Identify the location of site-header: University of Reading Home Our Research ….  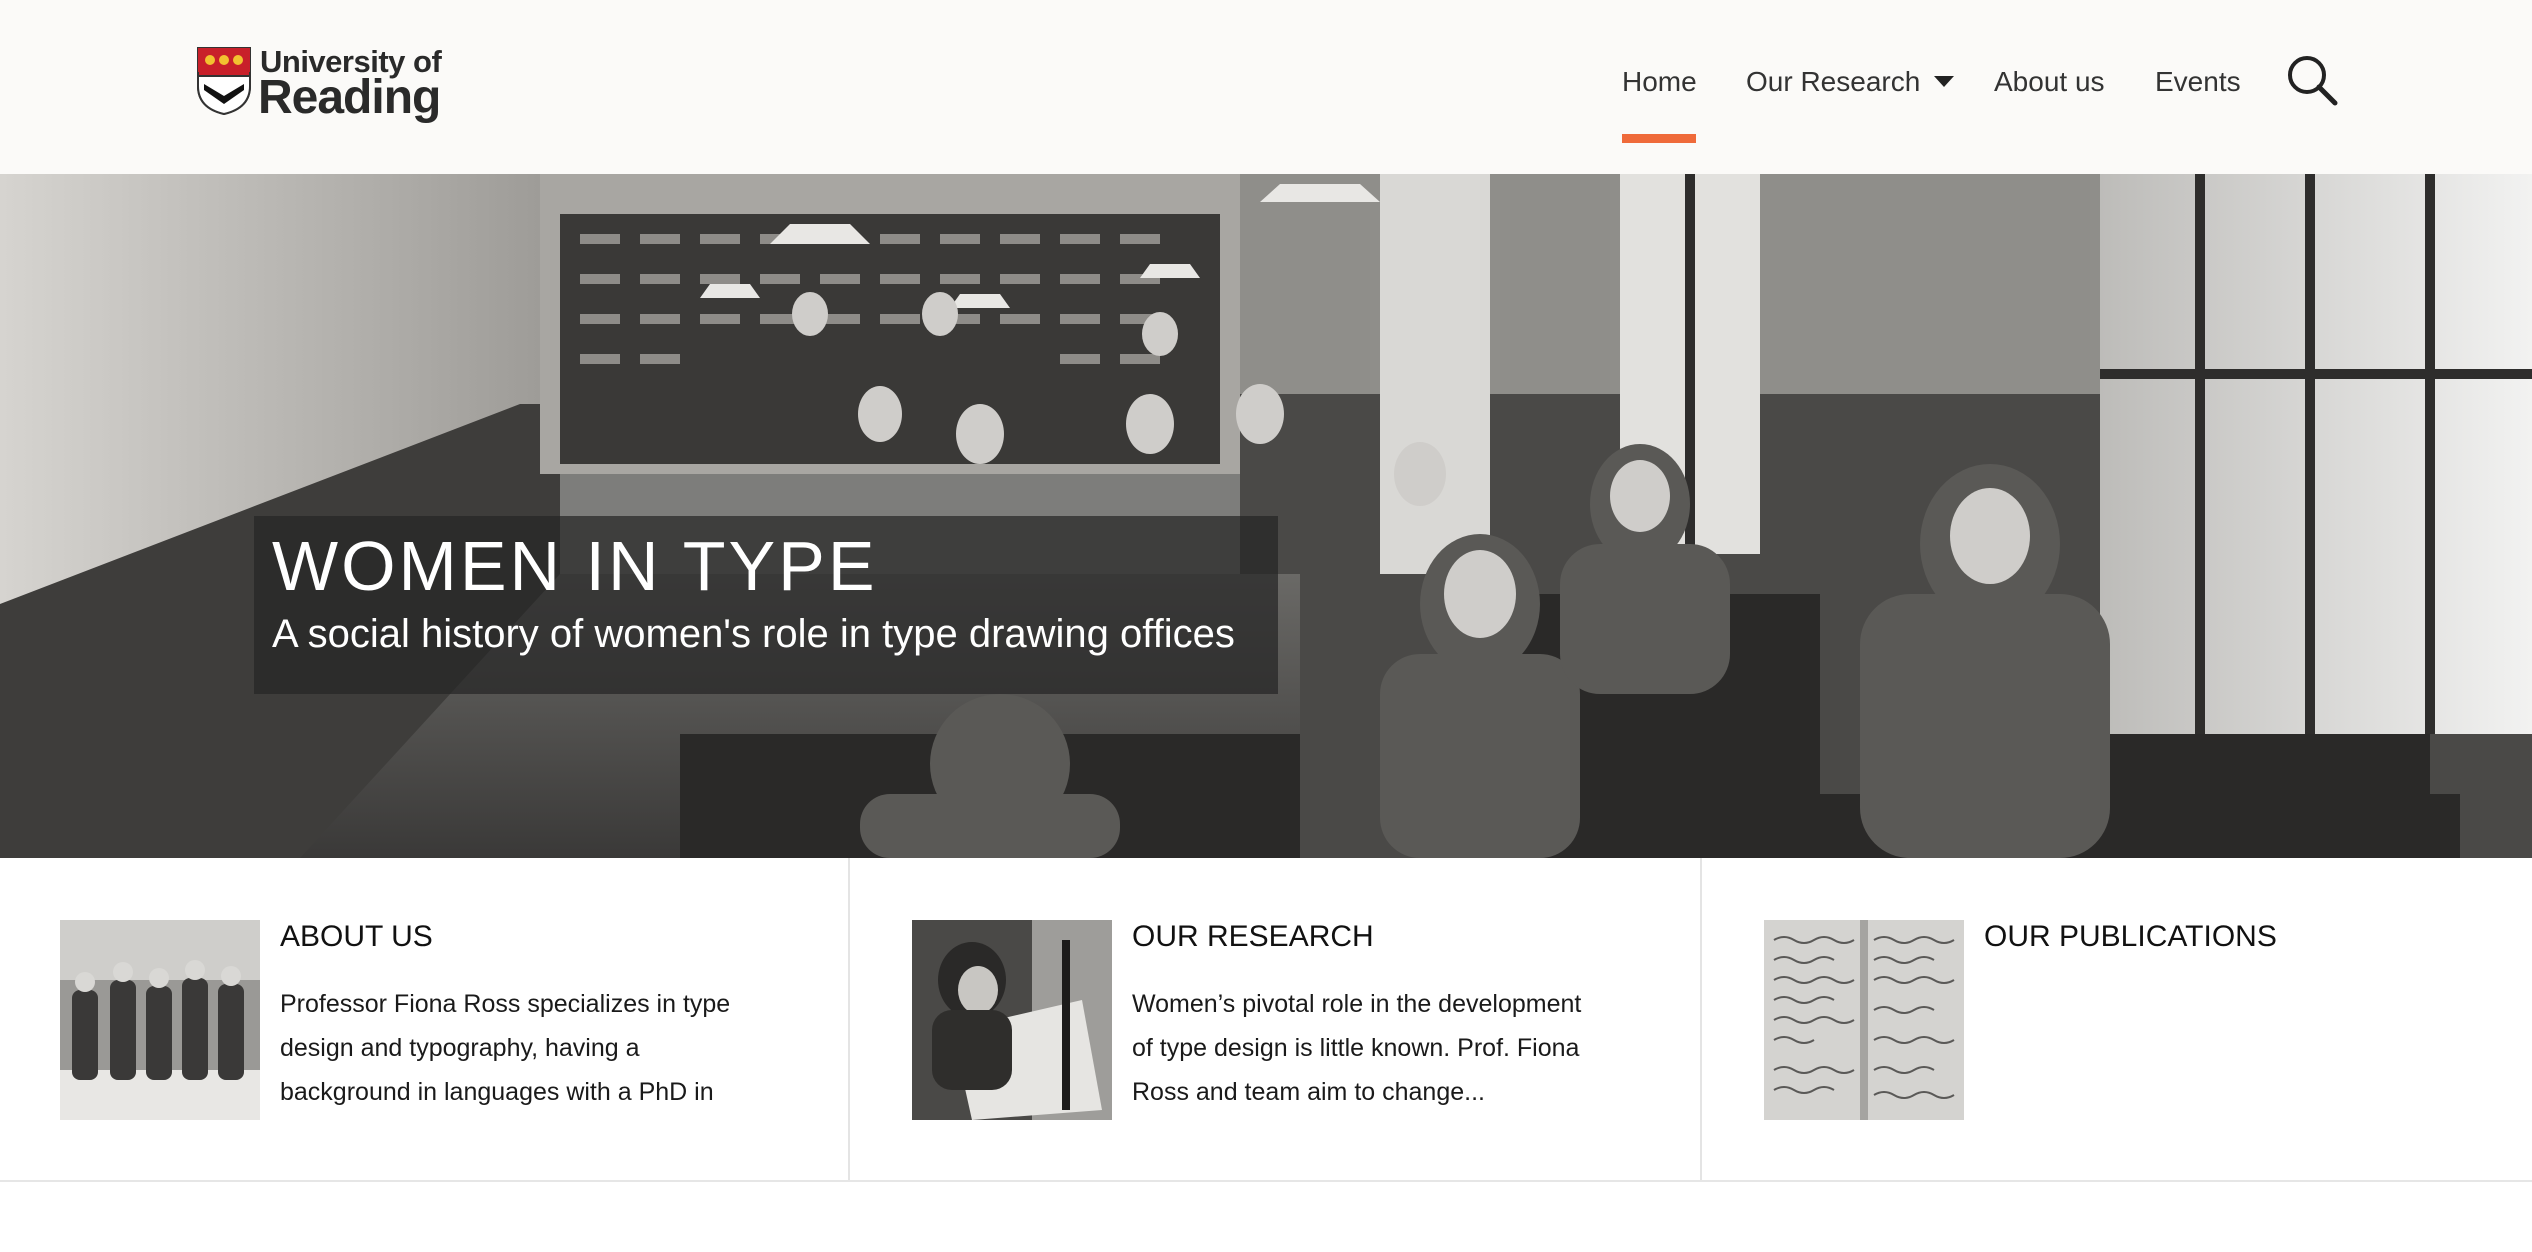
(1266, 87).